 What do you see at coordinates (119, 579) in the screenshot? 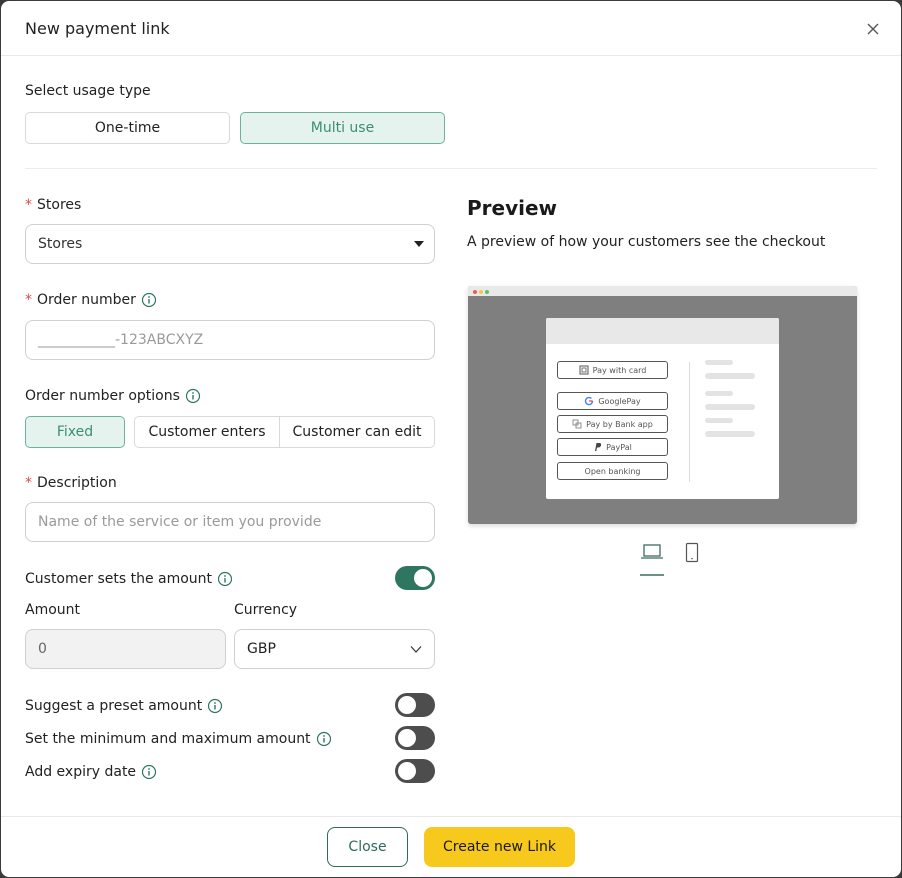
I see `customer-sets-amount-text: Customer sets the amount` at bounding box center [119, 579].